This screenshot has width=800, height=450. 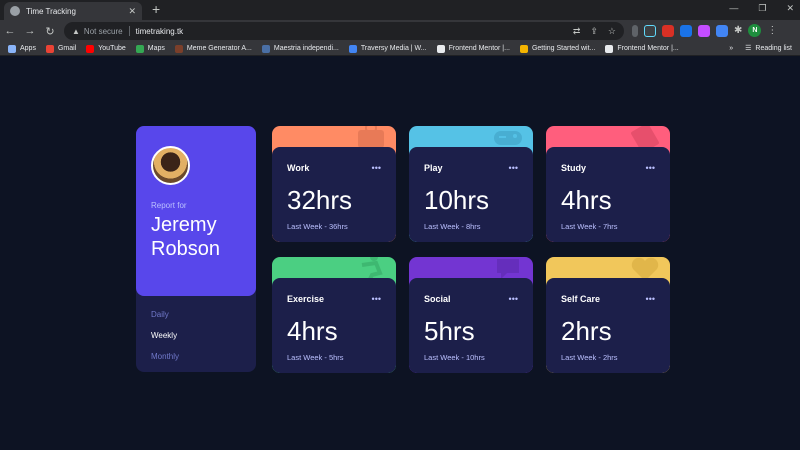 I want to click on reload-icon: ↻, so click(x=50, y=31).